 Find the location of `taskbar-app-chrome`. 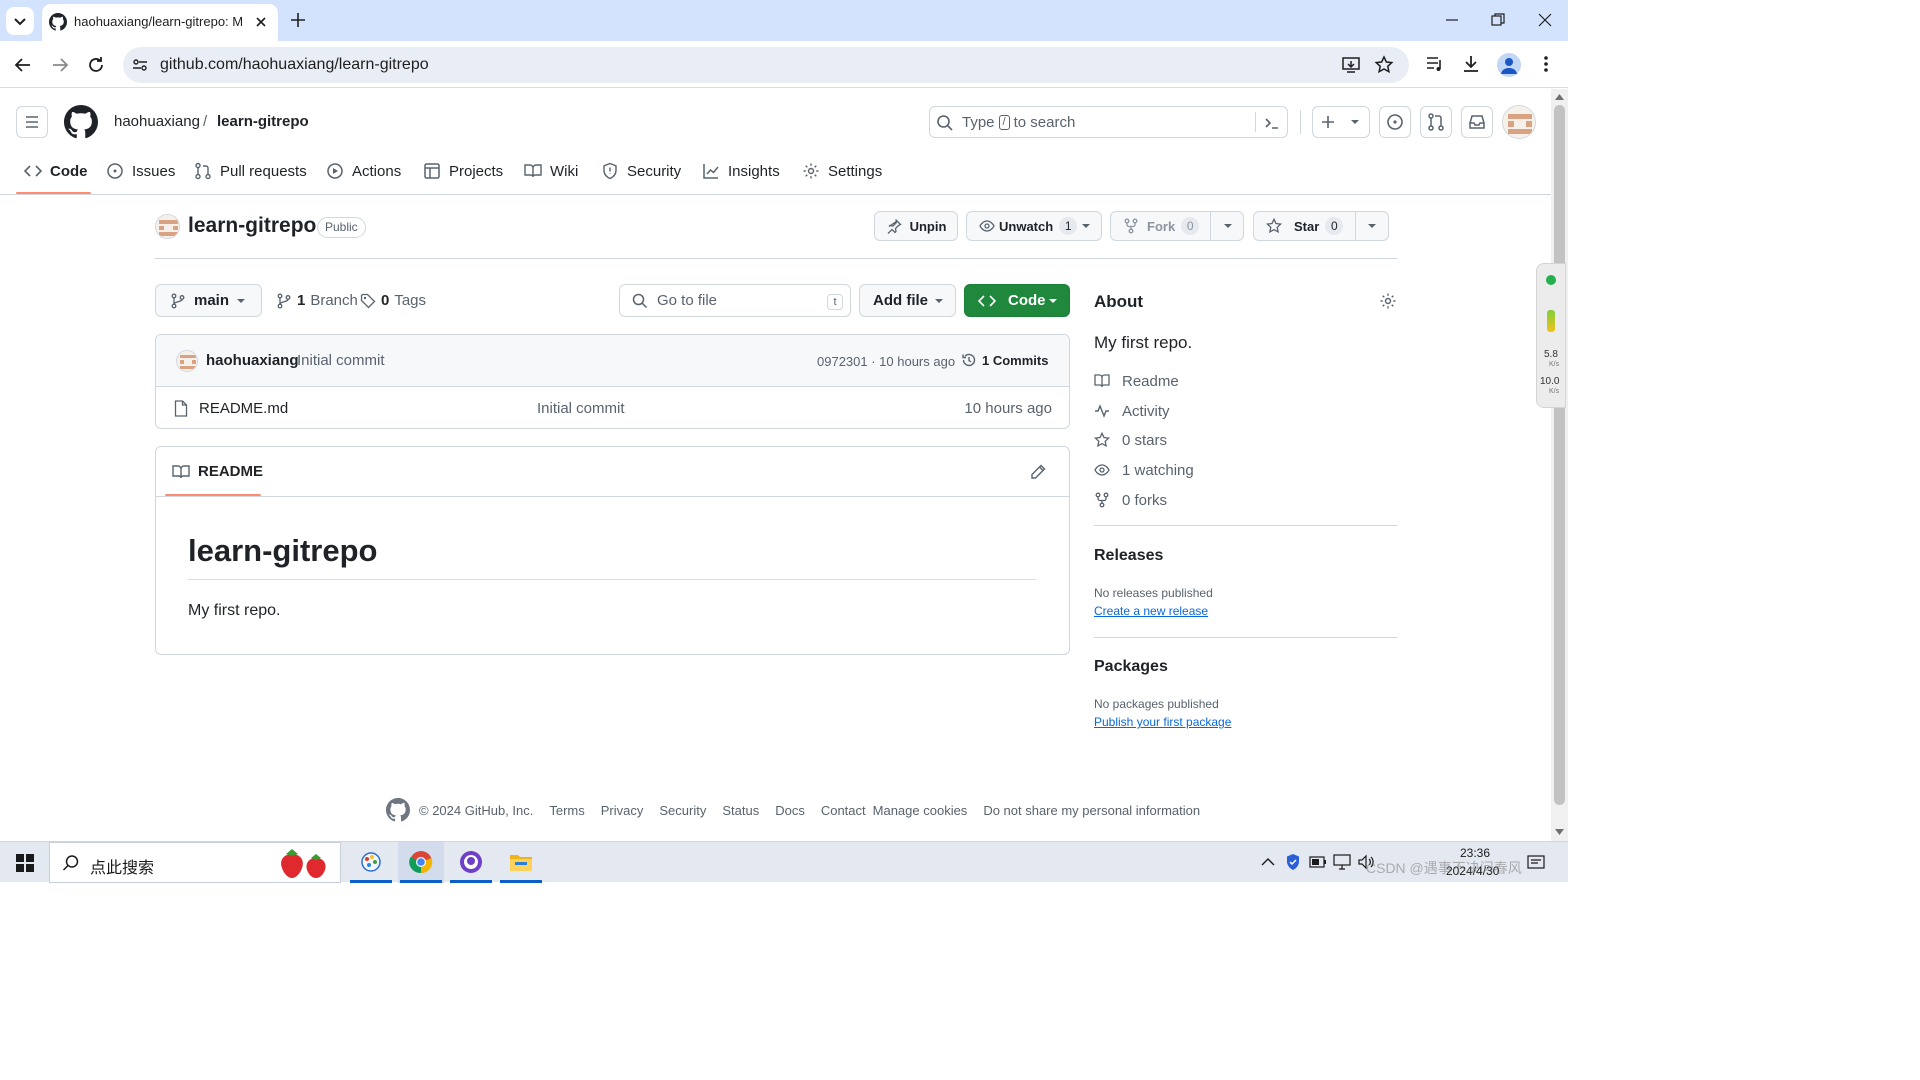

taskbar-app-chrome is located at coordinates (421, 862).